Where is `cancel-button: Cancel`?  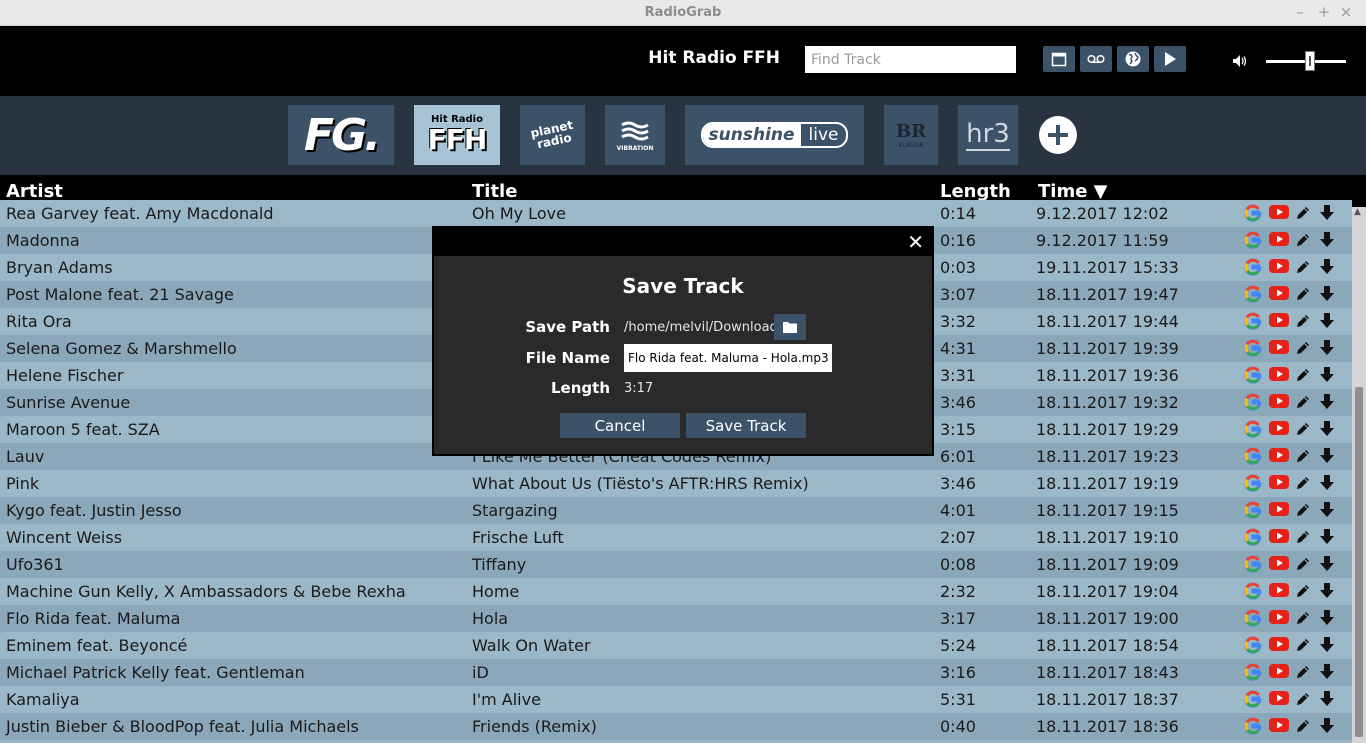 cancel-button: Cancel is located at coordinates (620, 425).